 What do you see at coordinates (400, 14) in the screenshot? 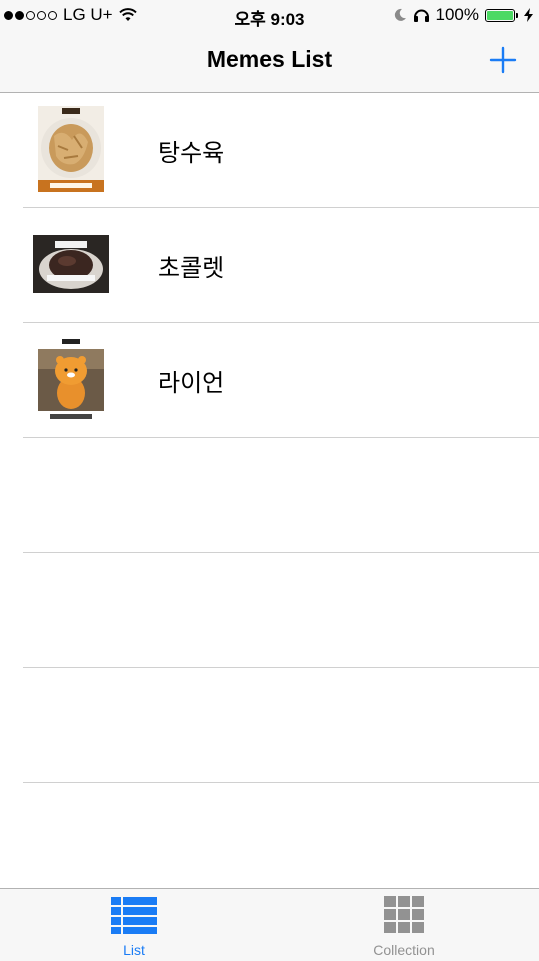
I see `moon-icon` at bounding box center [400, 14].